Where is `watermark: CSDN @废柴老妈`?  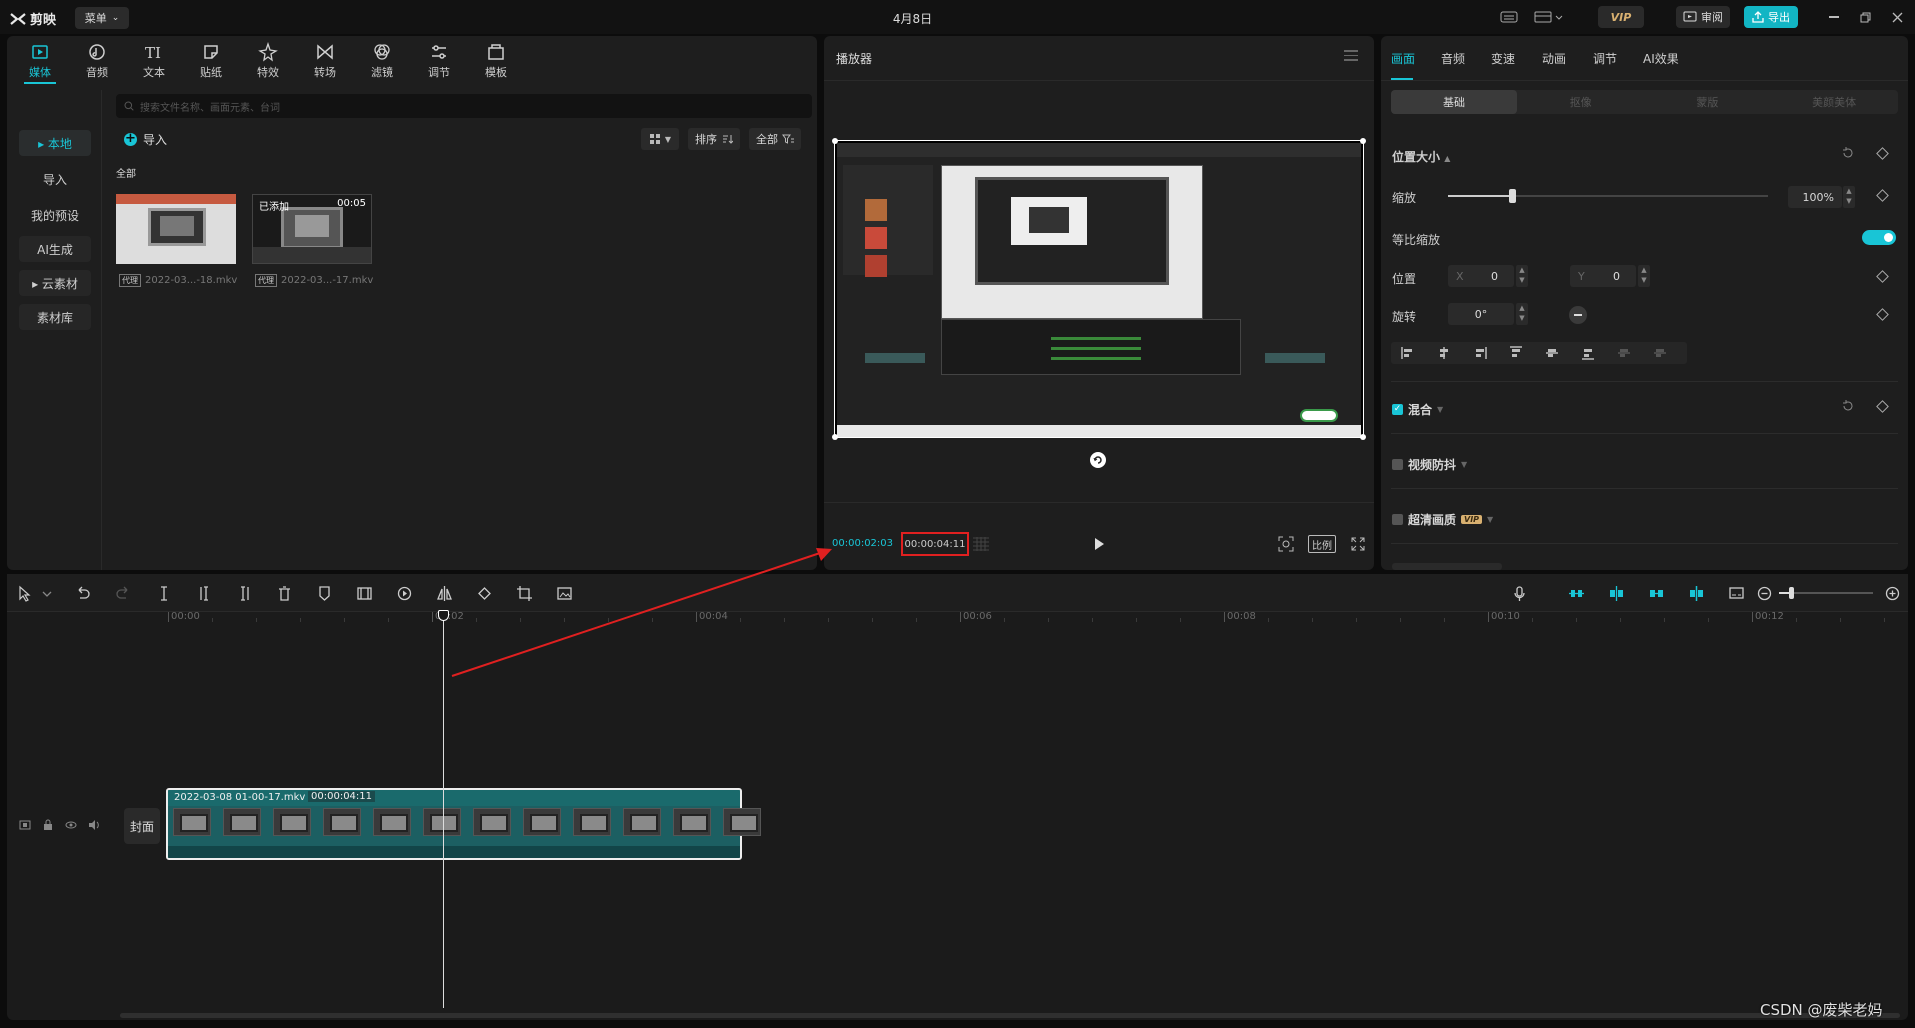 watermark: CSDN @废柴老妈 is located at coordinates (1821, 1010).